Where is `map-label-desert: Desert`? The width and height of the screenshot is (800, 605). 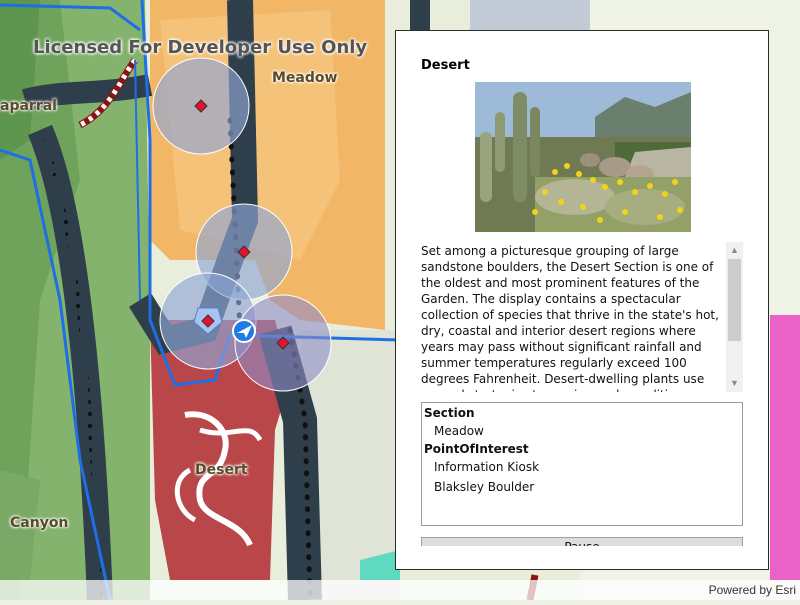 map-label-desert: Desert is located at coordinates (221, 470).